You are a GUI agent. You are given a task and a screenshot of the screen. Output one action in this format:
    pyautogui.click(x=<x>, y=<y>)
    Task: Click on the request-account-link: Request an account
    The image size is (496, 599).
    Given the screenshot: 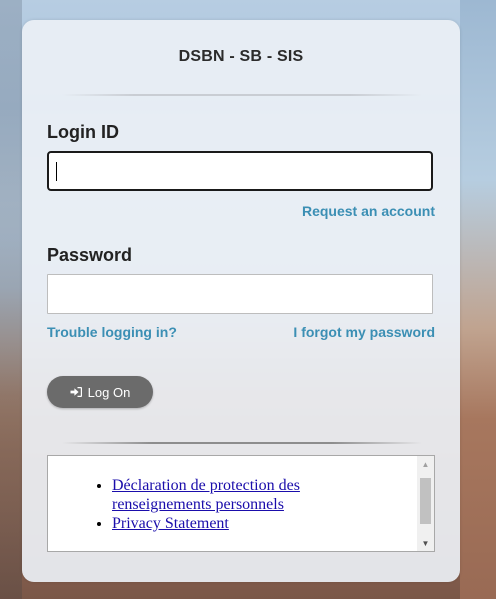 What is the action you would take?
    pyautogui.click(x=368, y=211)
    